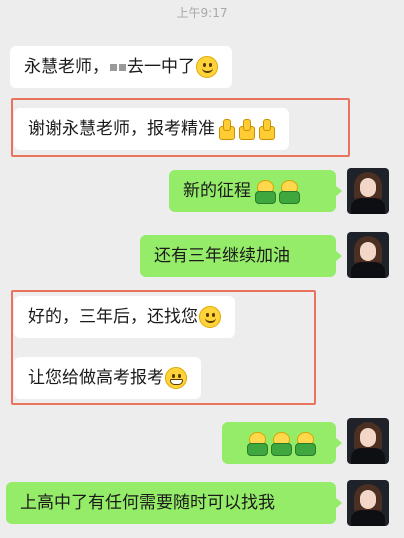  I want to click on message-text: 让您给做高考报考, so click(96, 378).